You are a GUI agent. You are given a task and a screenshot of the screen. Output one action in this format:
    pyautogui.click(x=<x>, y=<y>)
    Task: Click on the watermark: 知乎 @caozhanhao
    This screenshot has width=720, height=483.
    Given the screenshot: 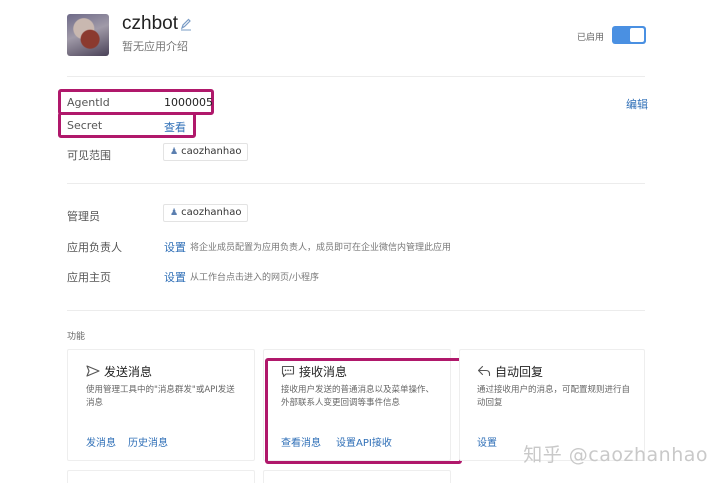 What is the action you would take?
    pyautogui.click(x=615, y=455)
    